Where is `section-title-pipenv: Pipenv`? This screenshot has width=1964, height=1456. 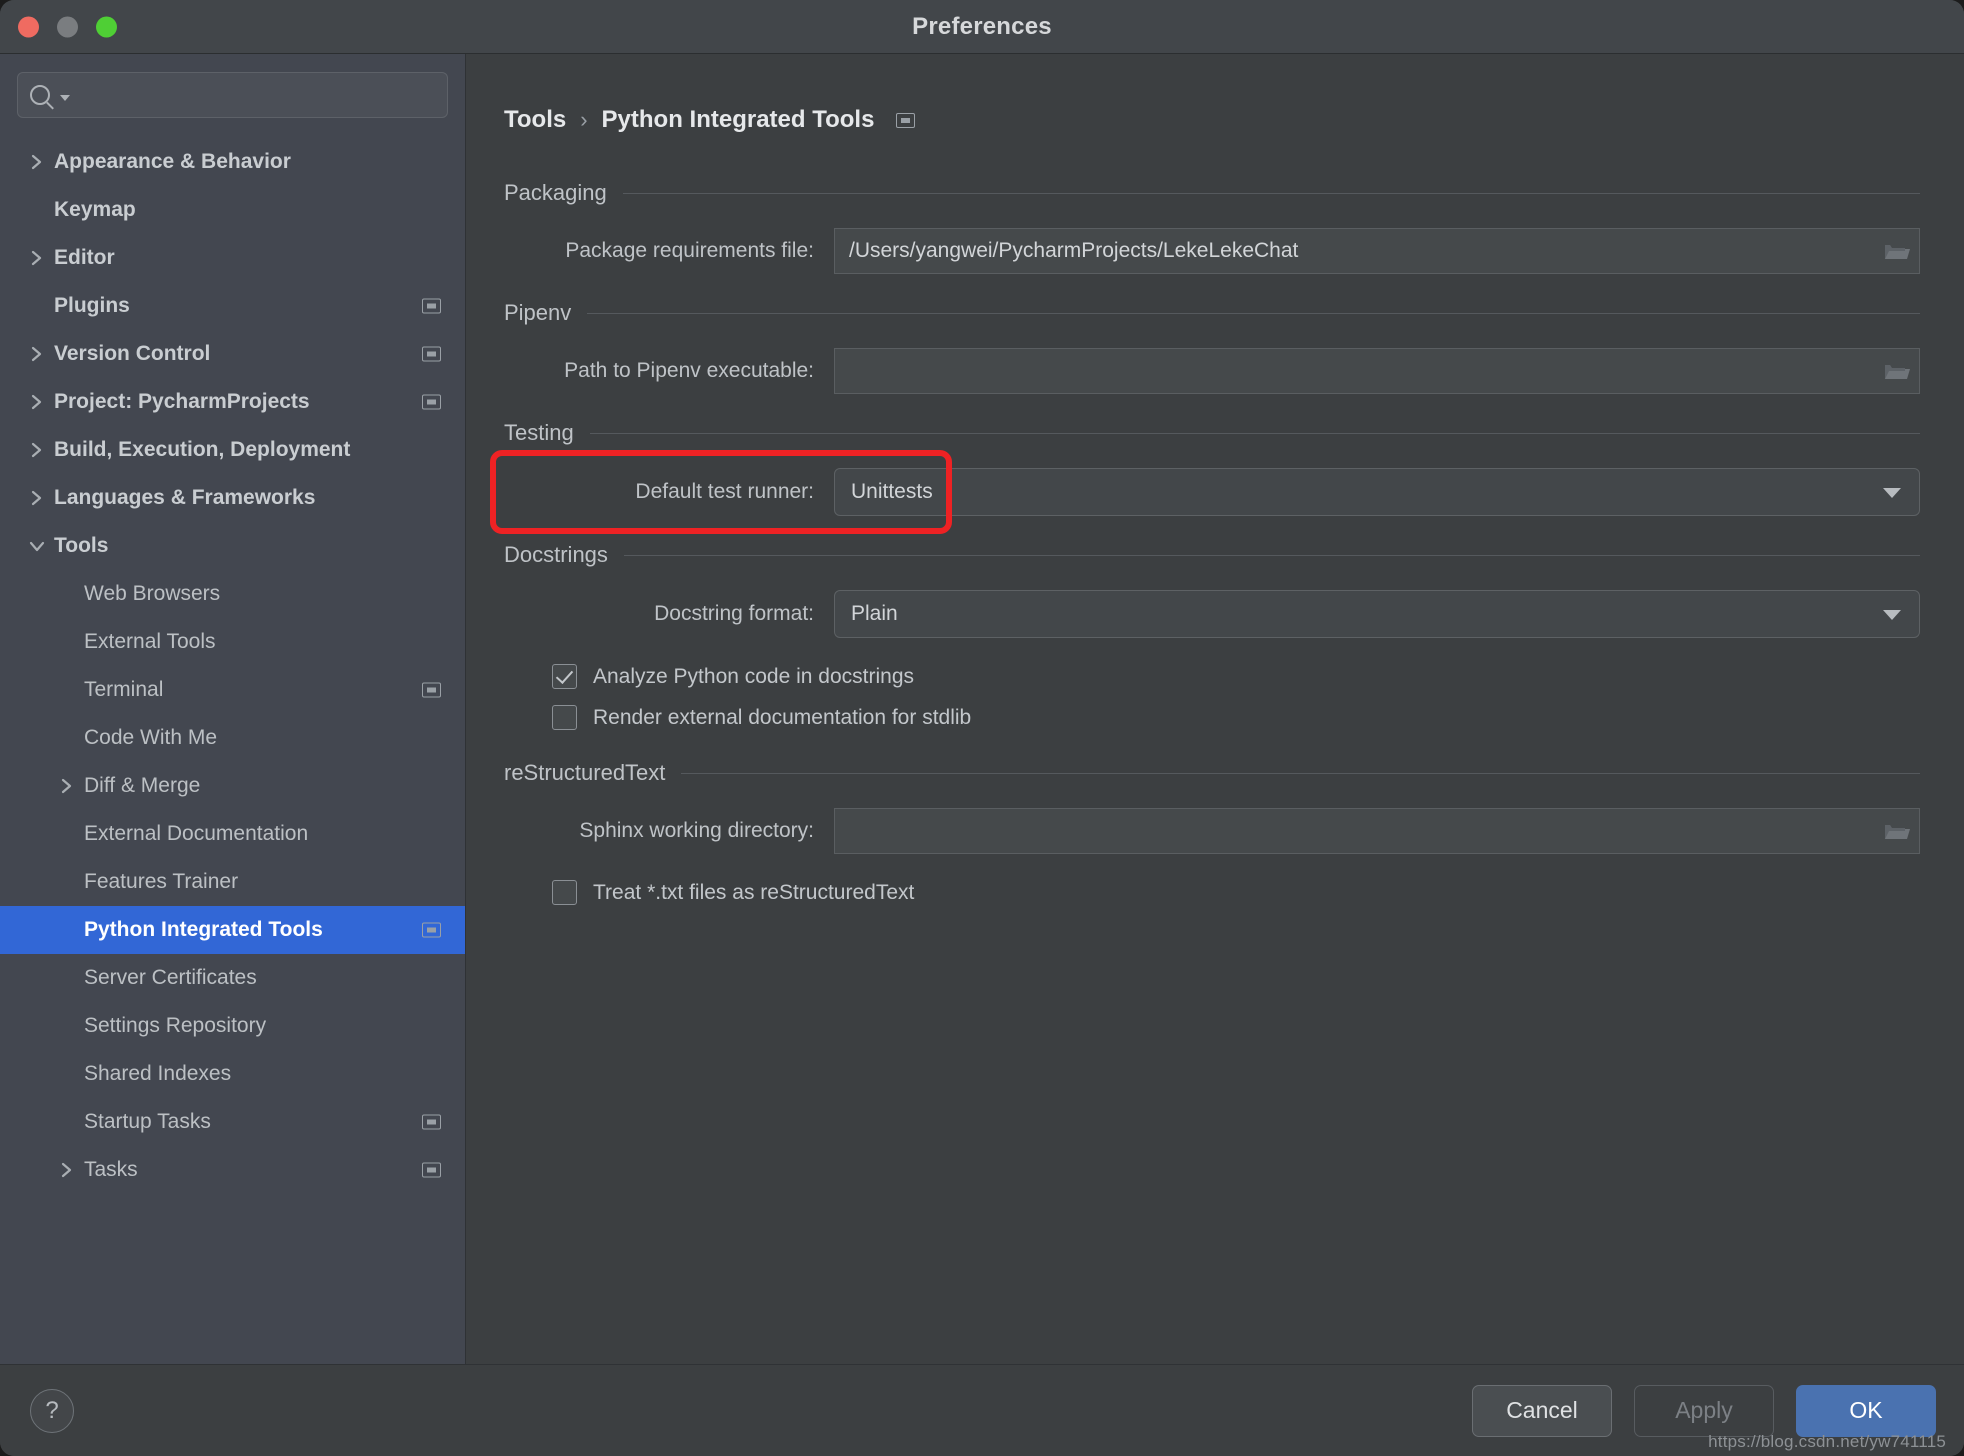 section-title-pipenv: Pipenv is located at coordinates (538, 312).